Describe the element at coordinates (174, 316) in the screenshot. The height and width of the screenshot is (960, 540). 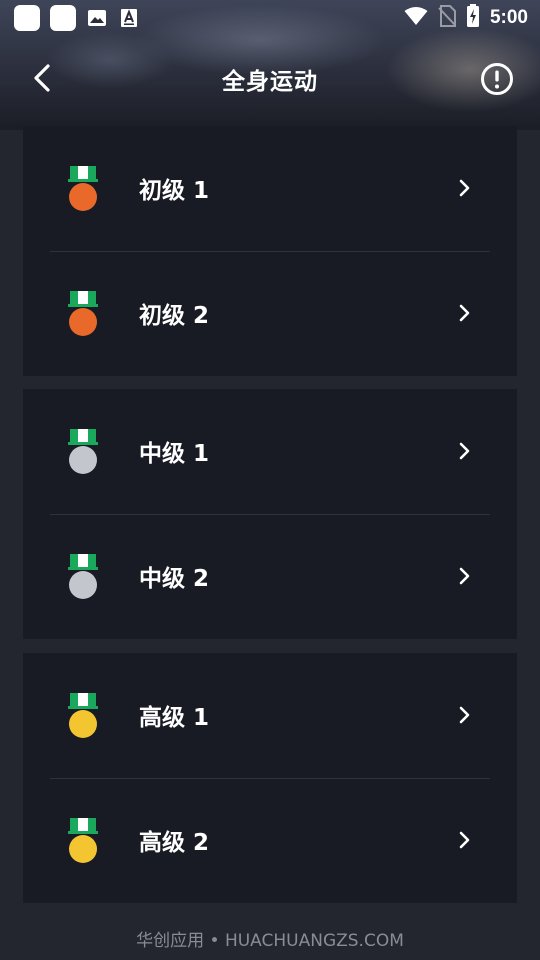
I see `list-item-label: 初级 2` at that location.